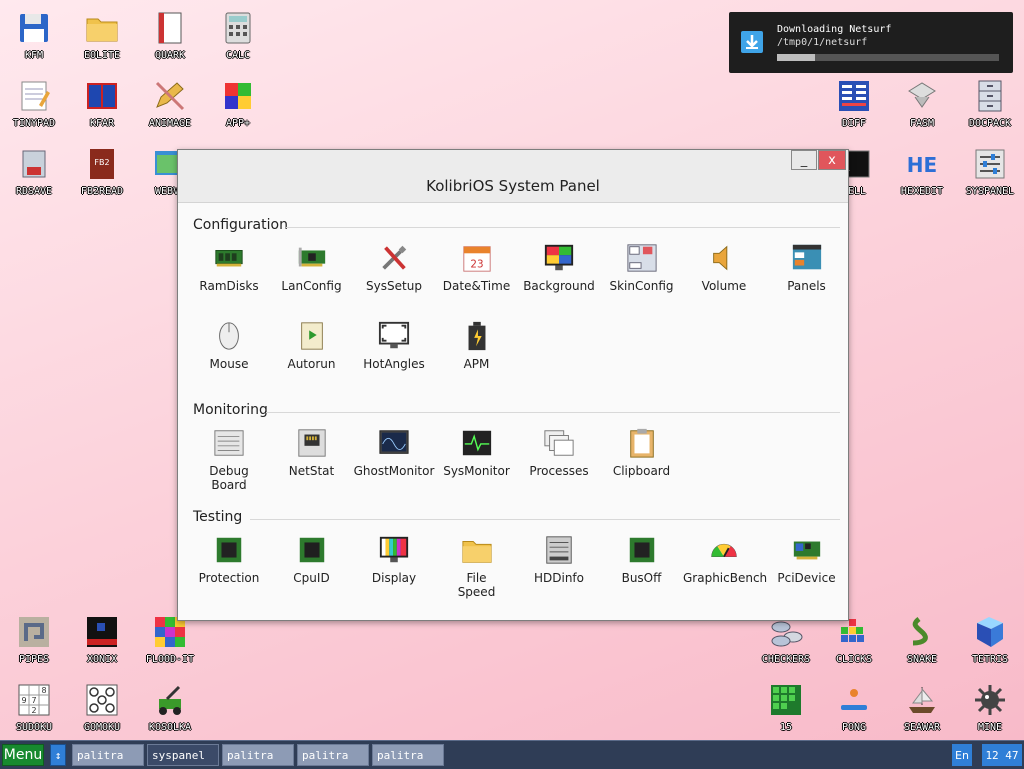 This screenshot has height=769, width=1024. What do you see at coordinates (786, 708) in the screenshot?
I see `desktop-icon-15: 15` at bounding box center [786, 708].